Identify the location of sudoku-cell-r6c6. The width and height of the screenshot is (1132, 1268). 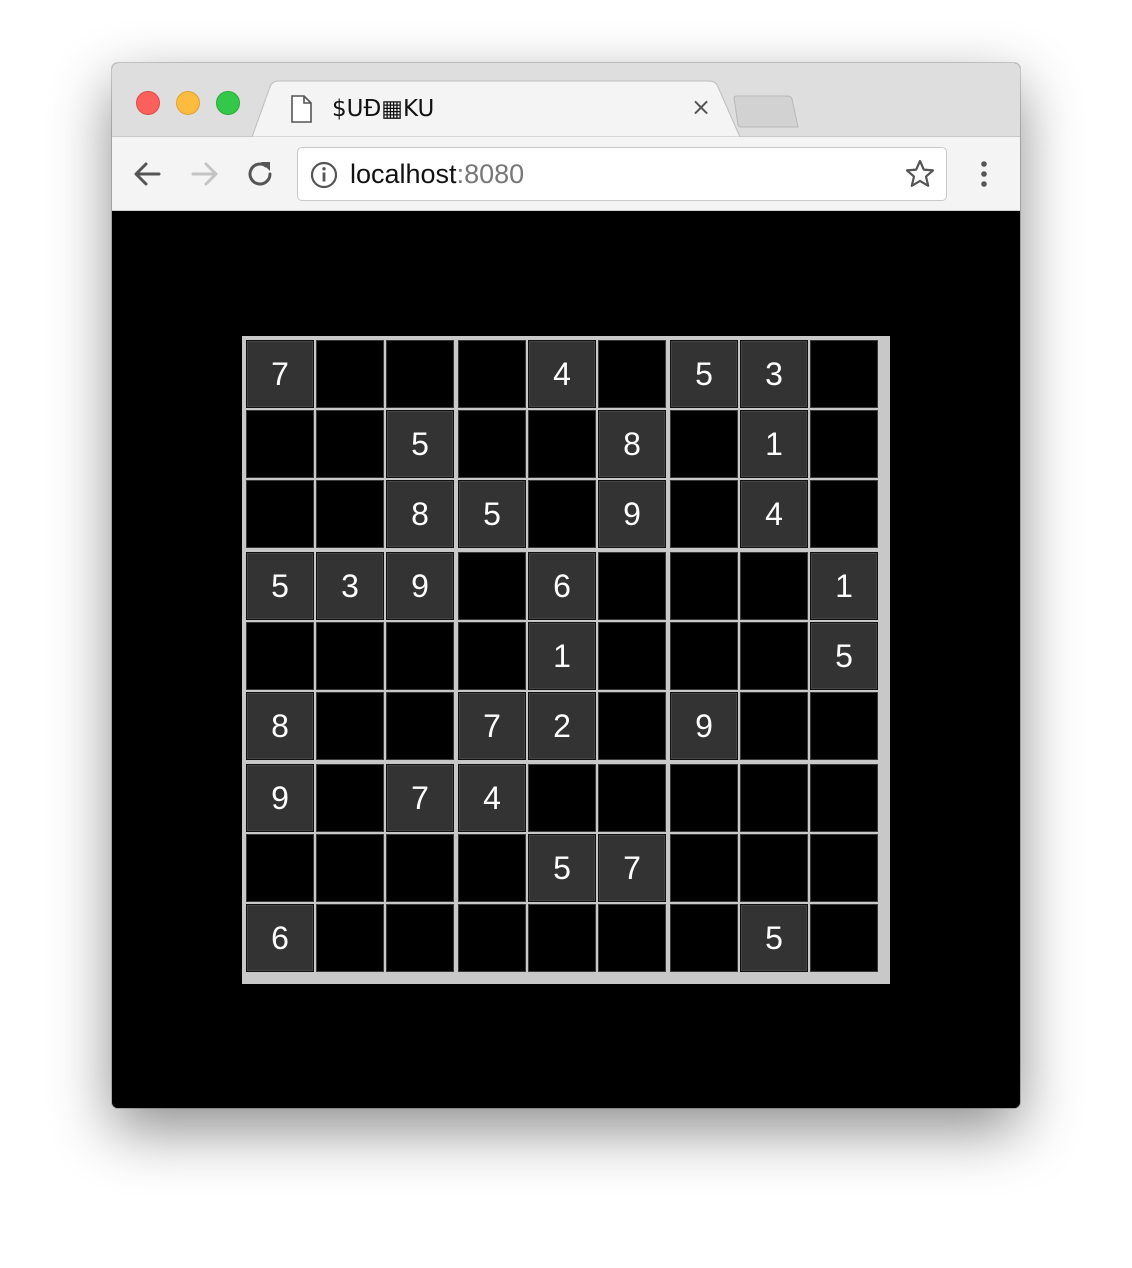
(632, 726).